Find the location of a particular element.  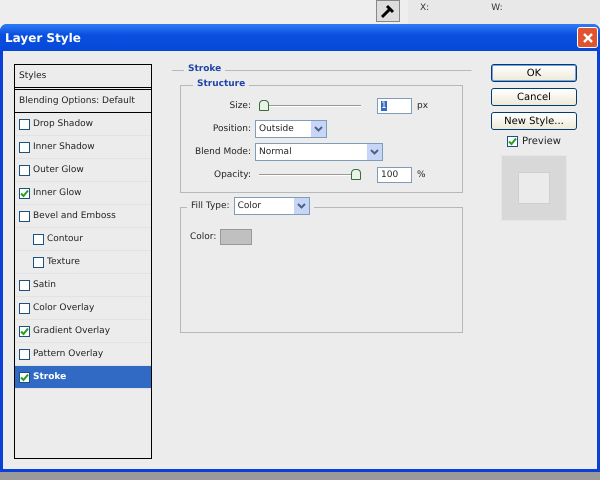

style-item: Gradient Overlay is located at coordinates (83, 332).